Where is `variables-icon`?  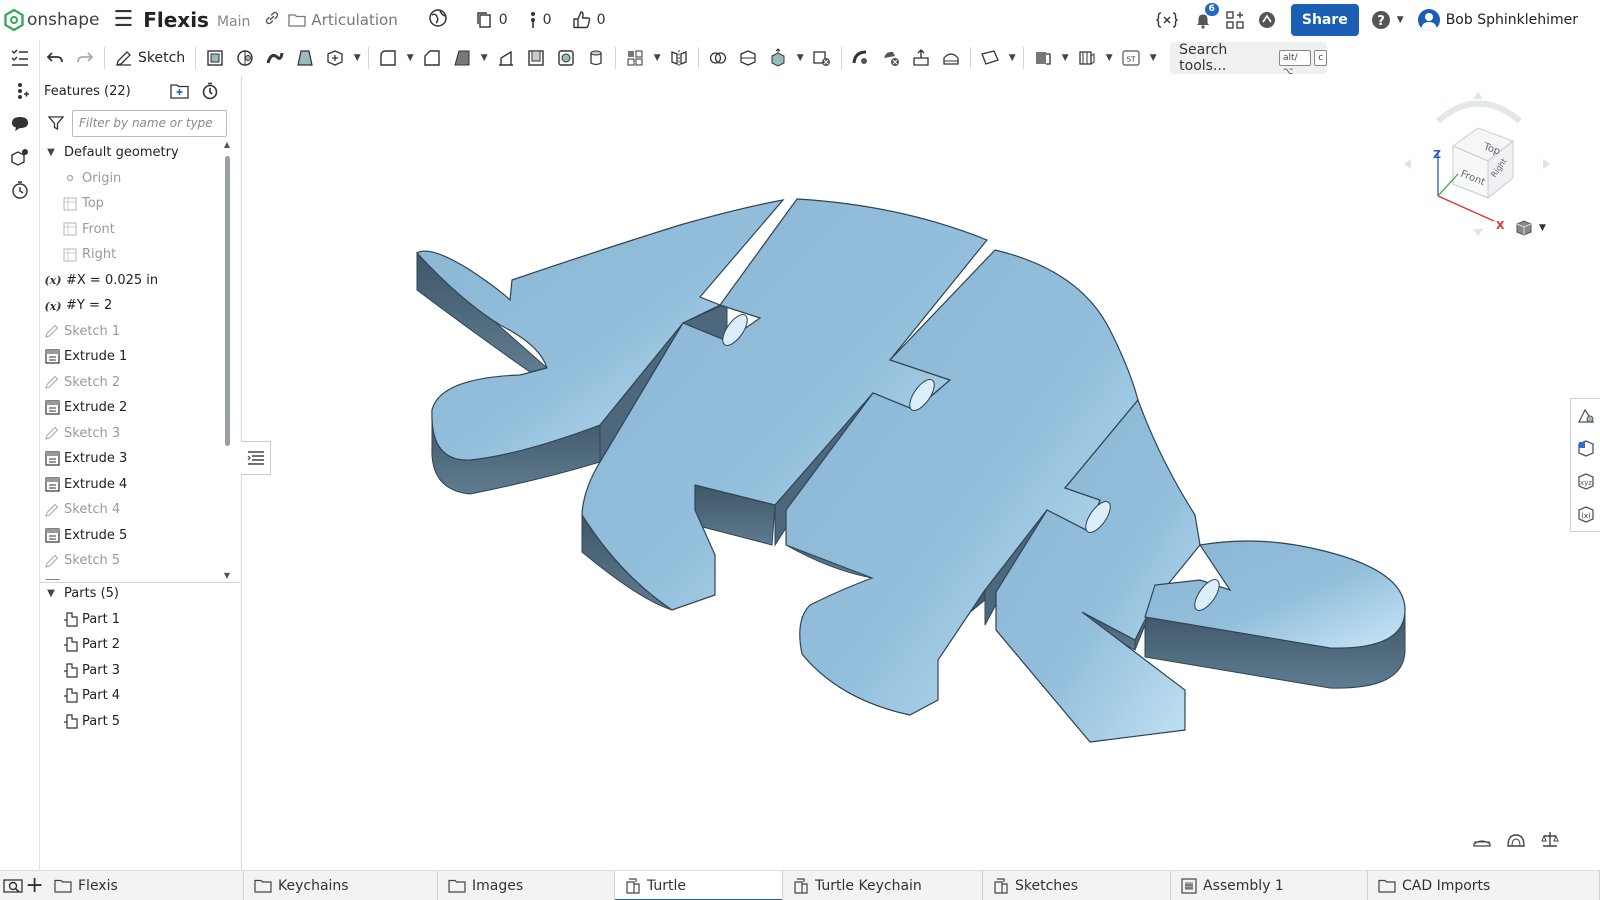 variables-icon is located at coordinates (1167, 20).